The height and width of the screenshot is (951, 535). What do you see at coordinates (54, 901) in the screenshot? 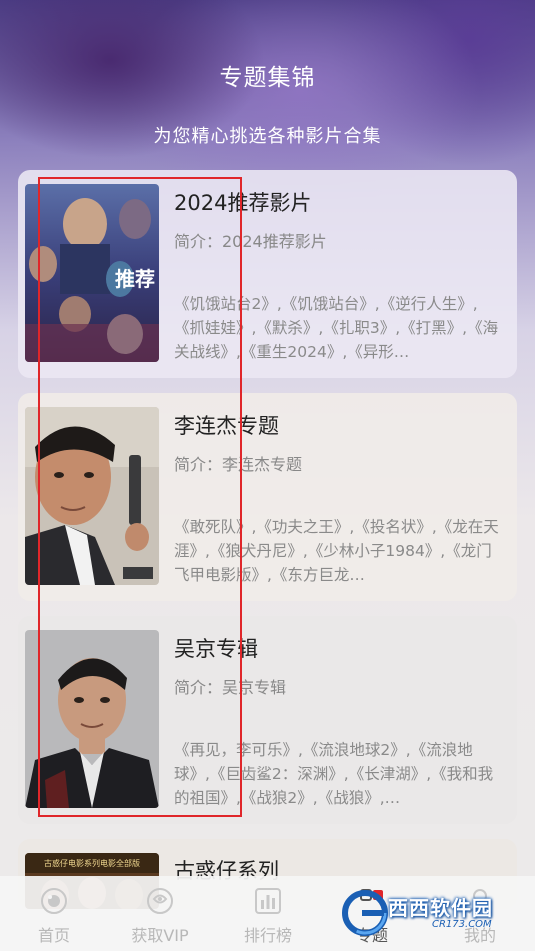
I see `home-icon` at bounding box center [54, 901].